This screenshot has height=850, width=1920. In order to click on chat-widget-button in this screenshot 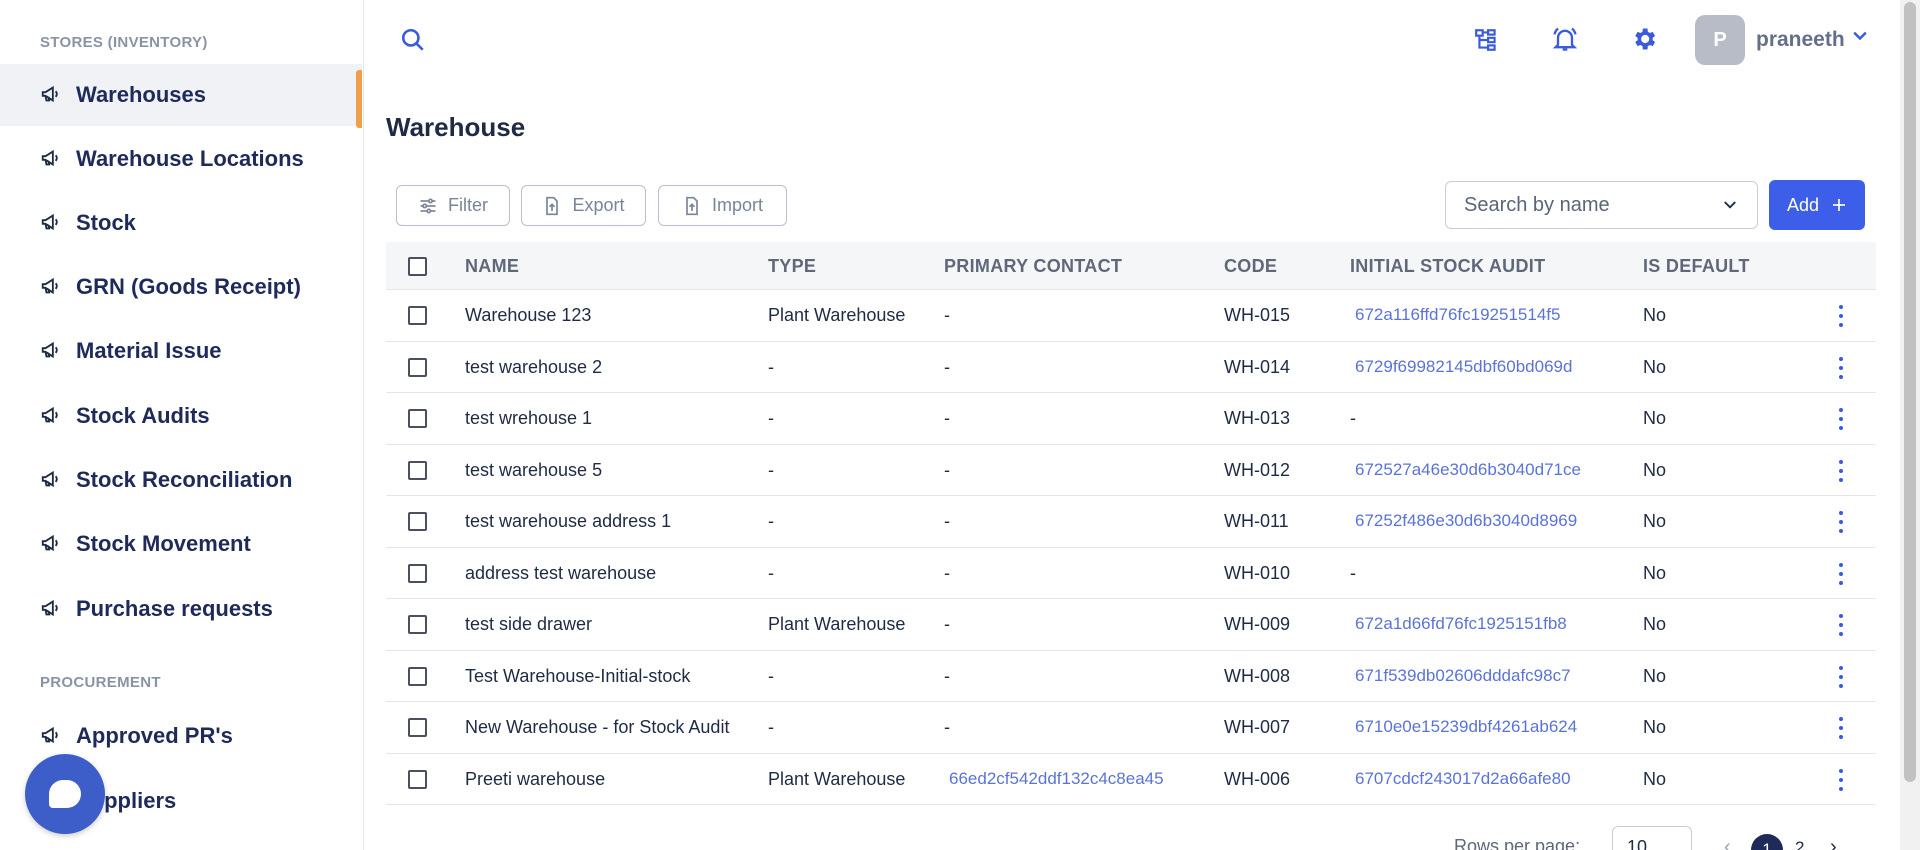, I will do `click(65, 794)`.